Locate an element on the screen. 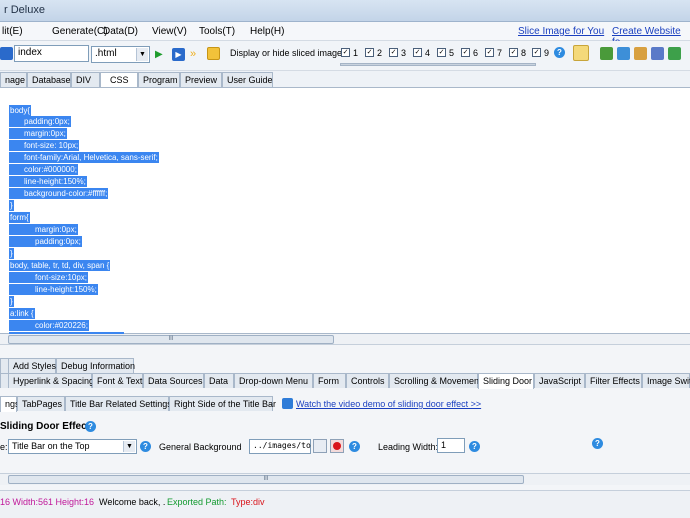  code-line: } is located at coordinates (11, 301).